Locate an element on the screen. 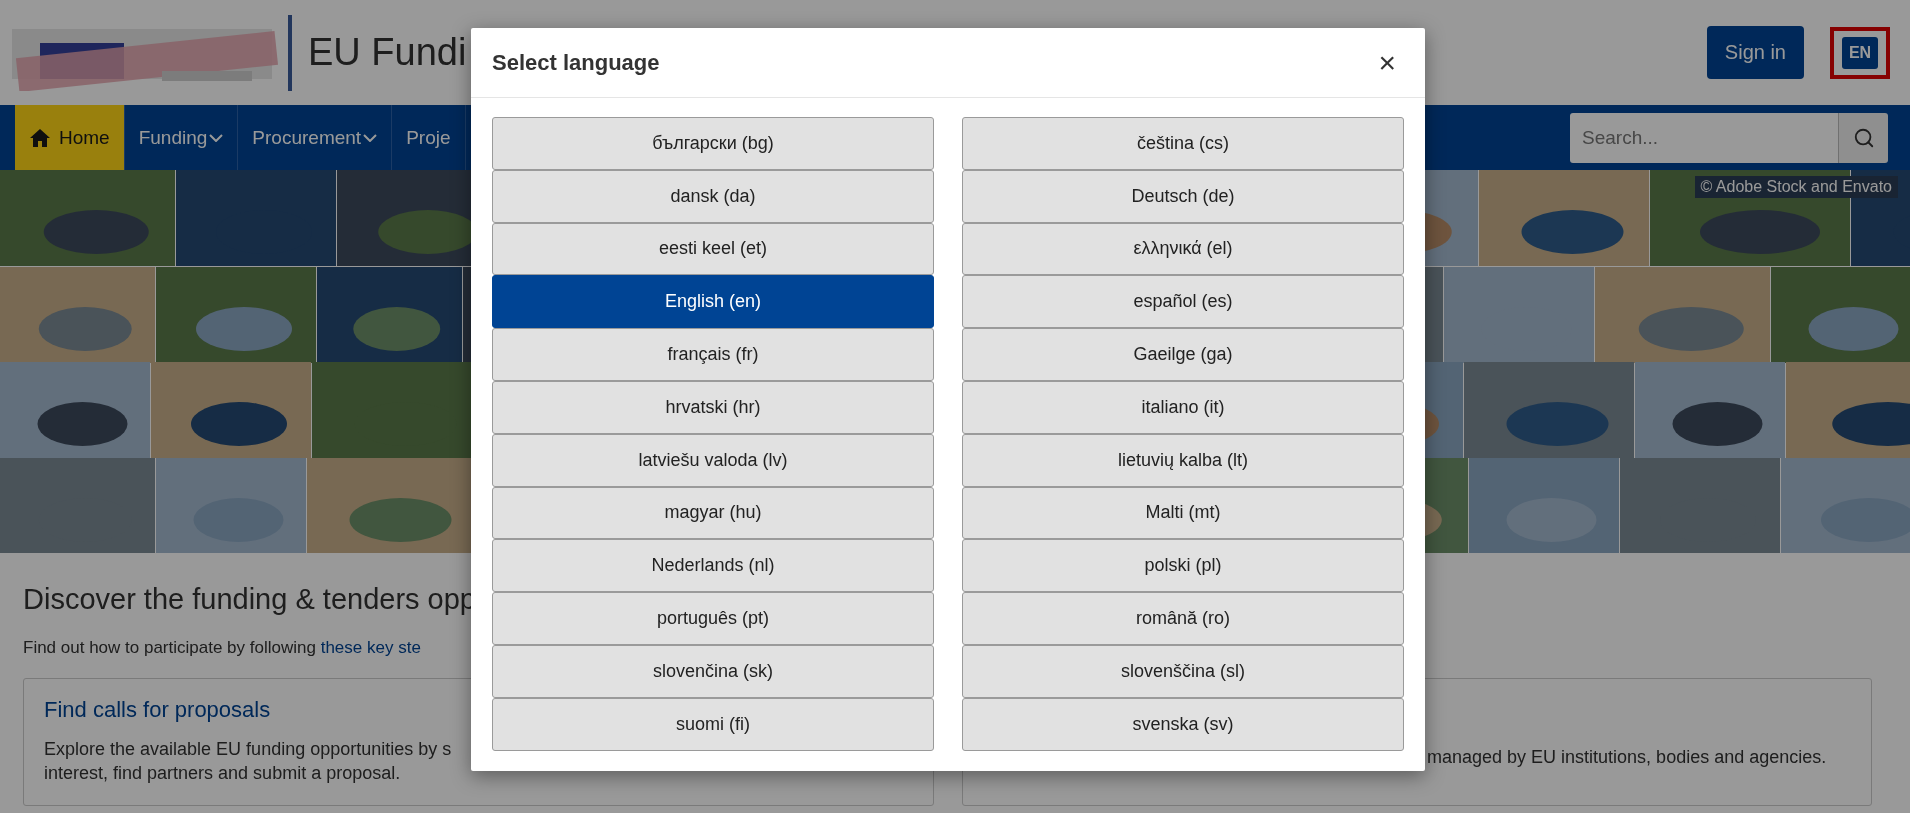 This screenshot has width=1910, height=813. language-option: Nederlands (nl) is located at coordinates (713, 566).